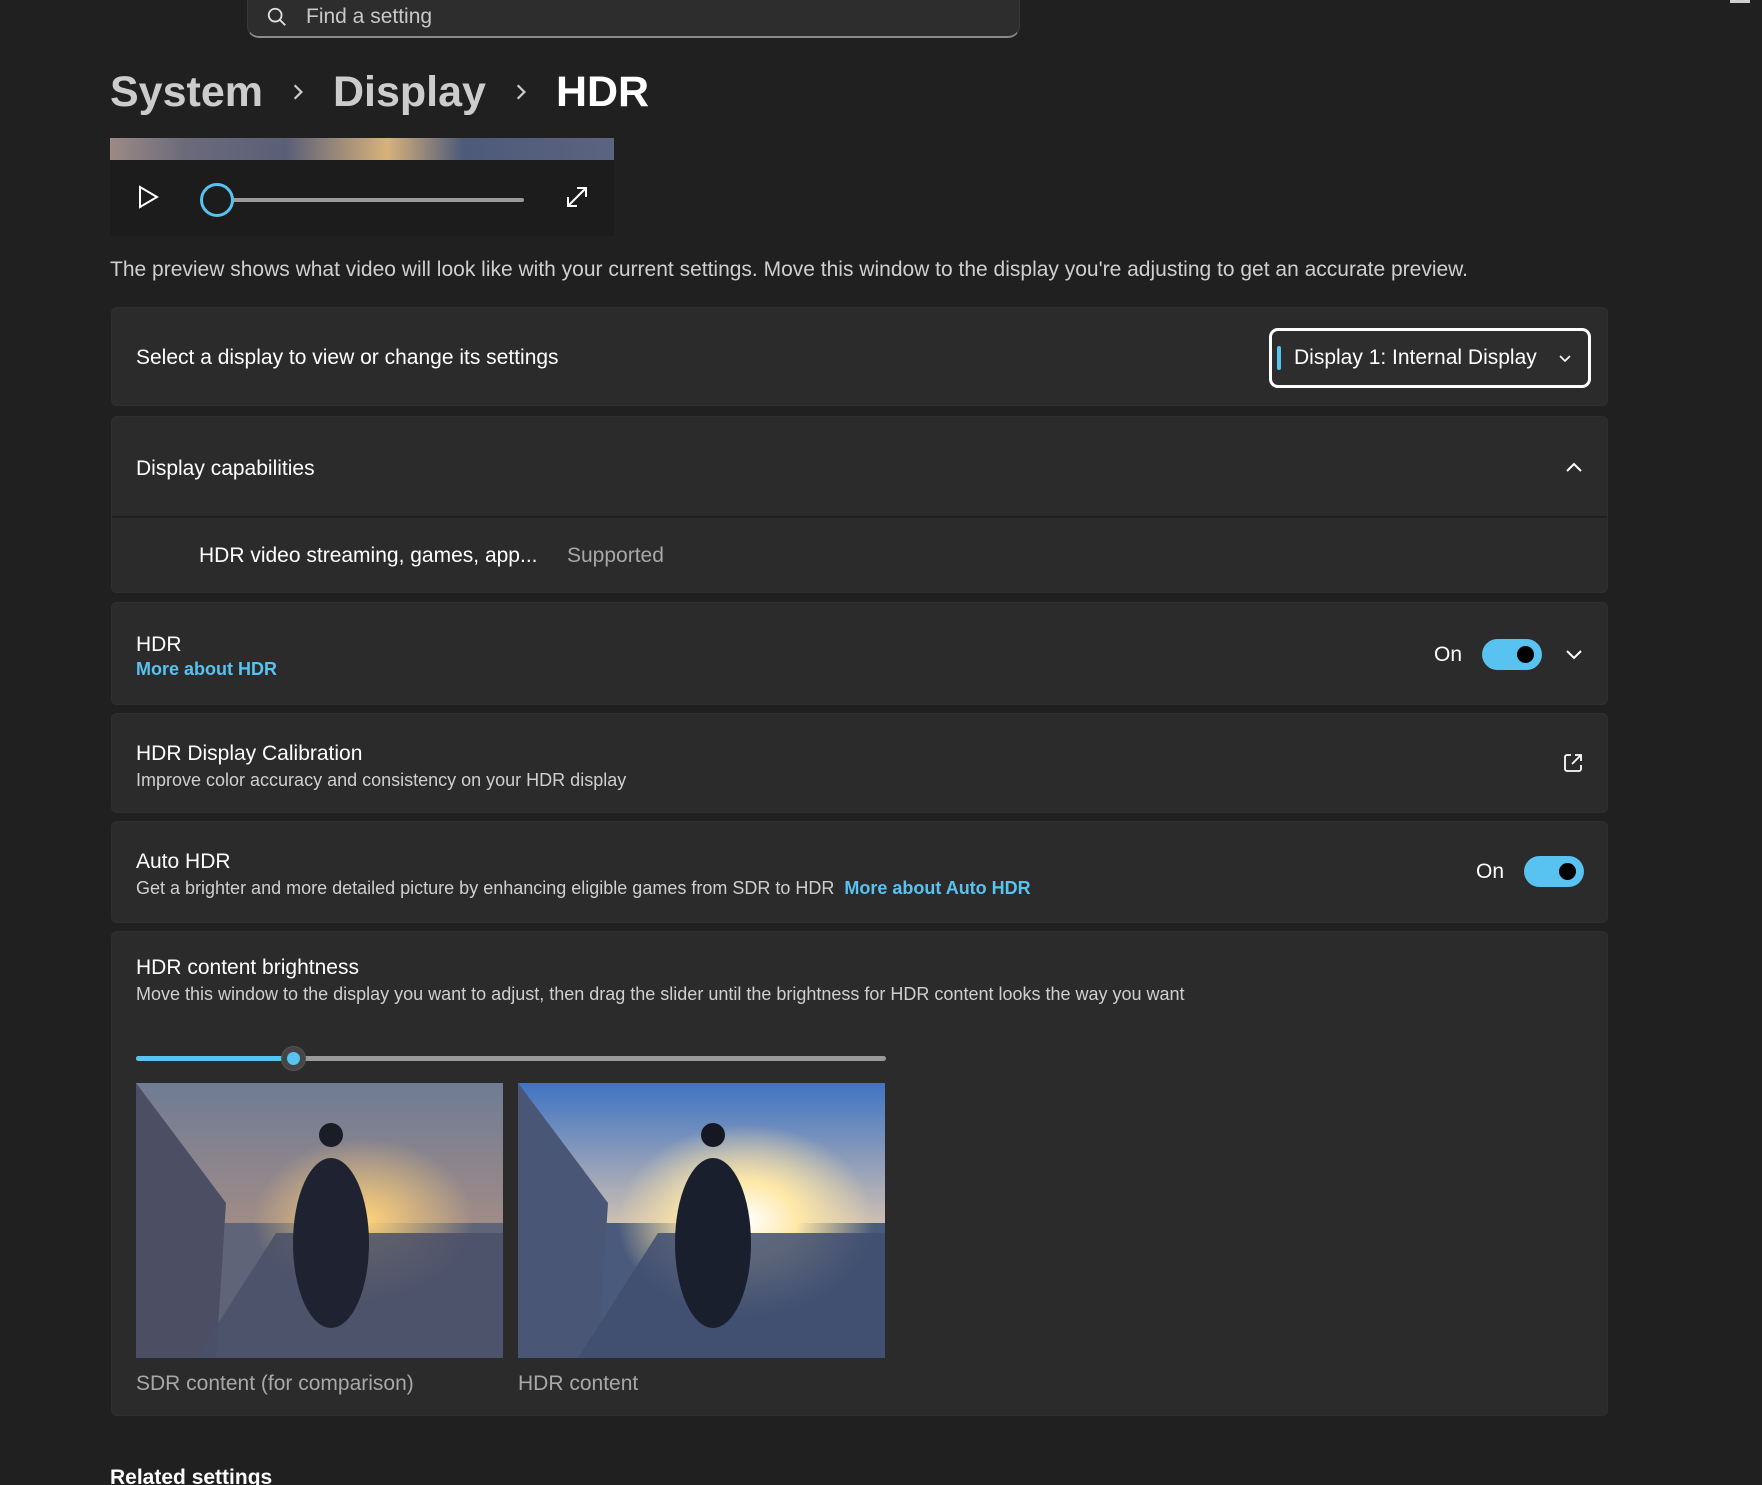 The width and height of the screenshot is (1762, 1485). What do you see at coordinates (1573, 763) in the screenshot?
I see `open-external-icon` at bounding box center [1573, 763].